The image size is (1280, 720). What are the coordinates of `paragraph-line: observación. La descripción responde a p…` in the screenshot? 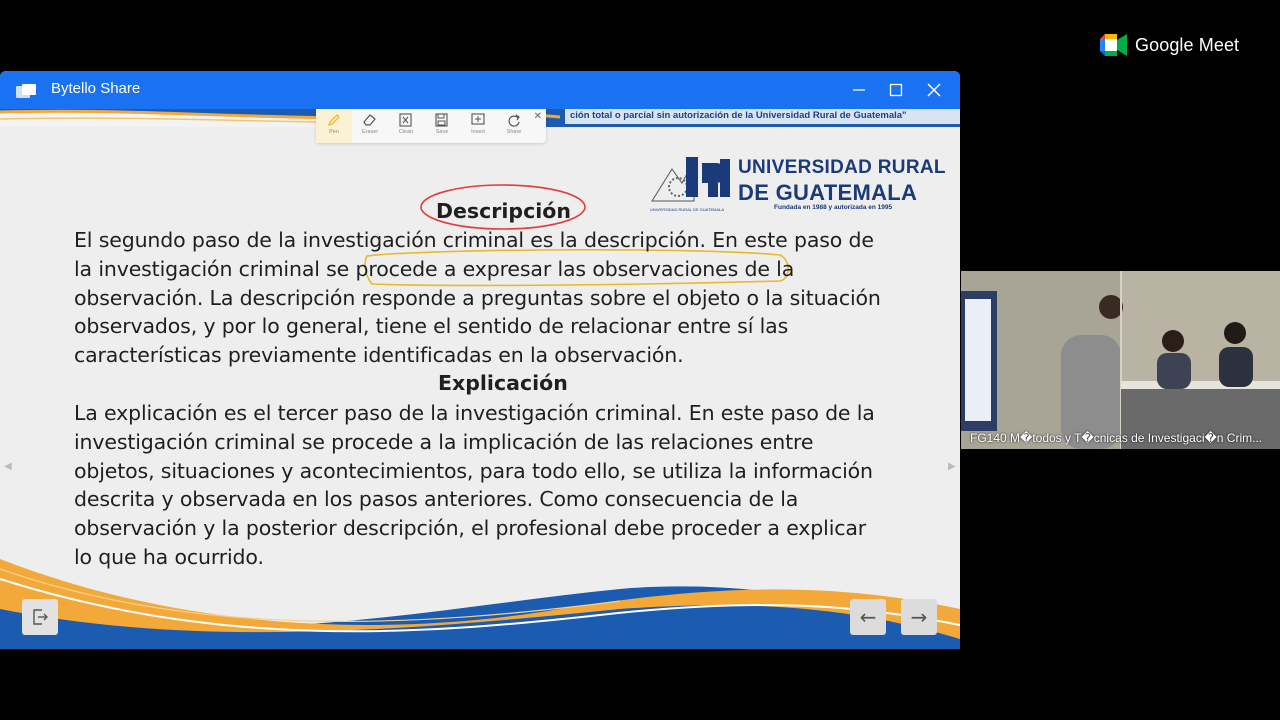 It's located at (477, 297).